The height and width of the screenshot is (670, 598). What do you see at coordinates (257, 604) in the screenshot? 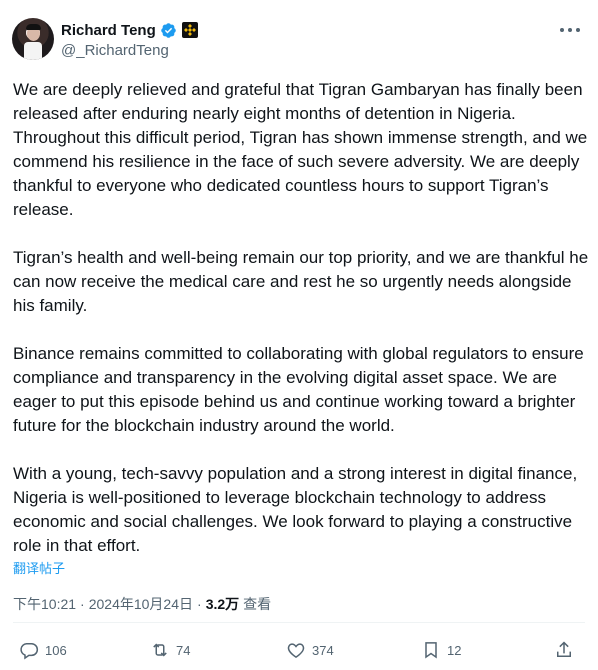
I see `view-label: 查看` at bounding box center [257, 604].